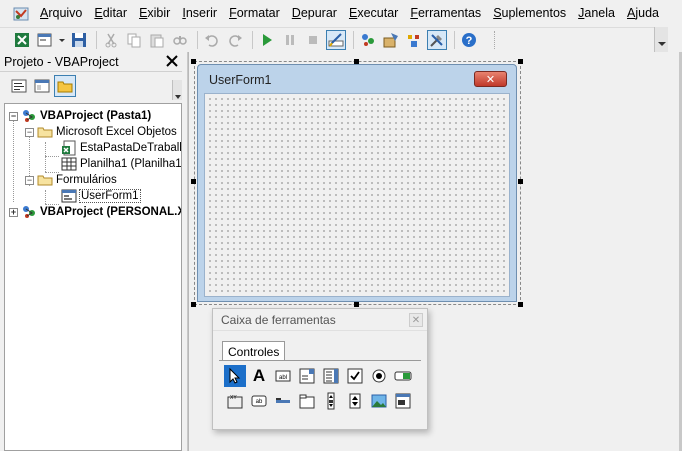 The image size is (682, 451). I want to click on properties-icon, so click(391, 40).